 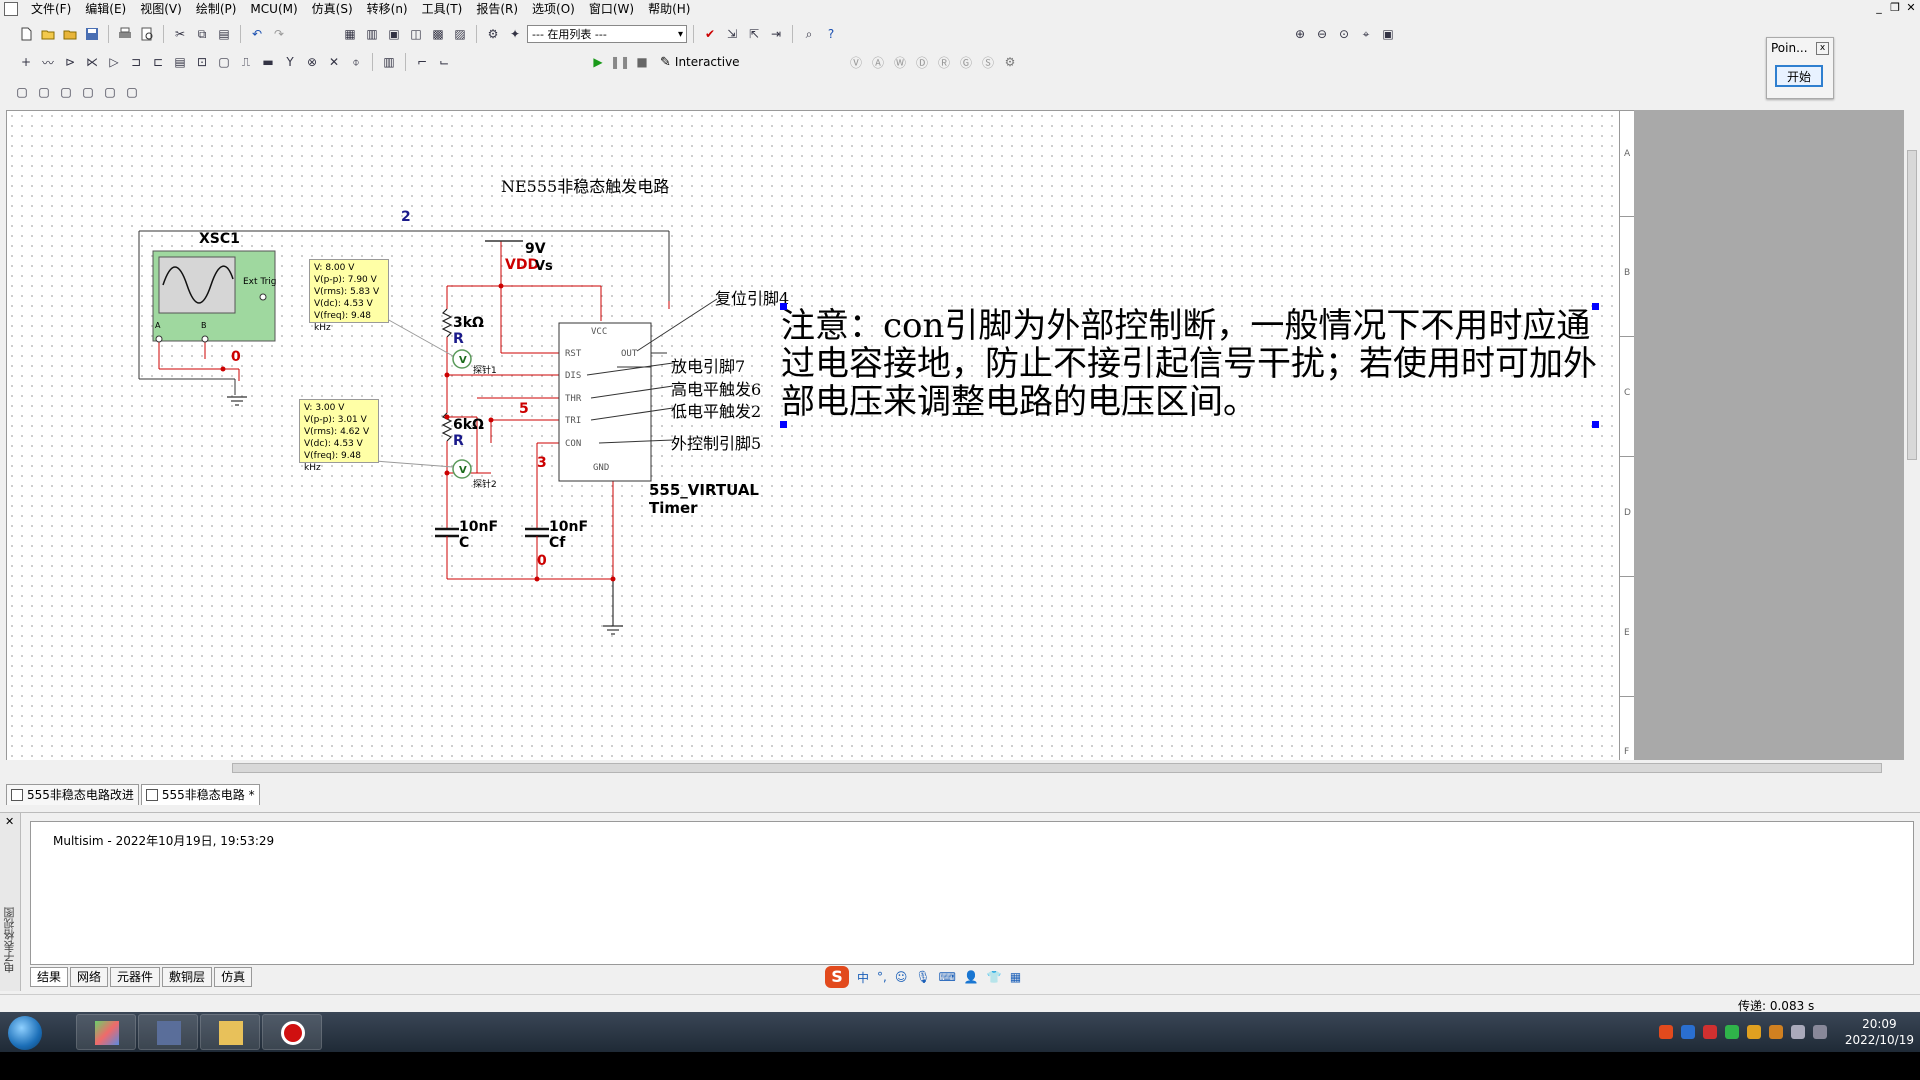 I want to click on minimize-icon: _, so click(x=1879, y=8).